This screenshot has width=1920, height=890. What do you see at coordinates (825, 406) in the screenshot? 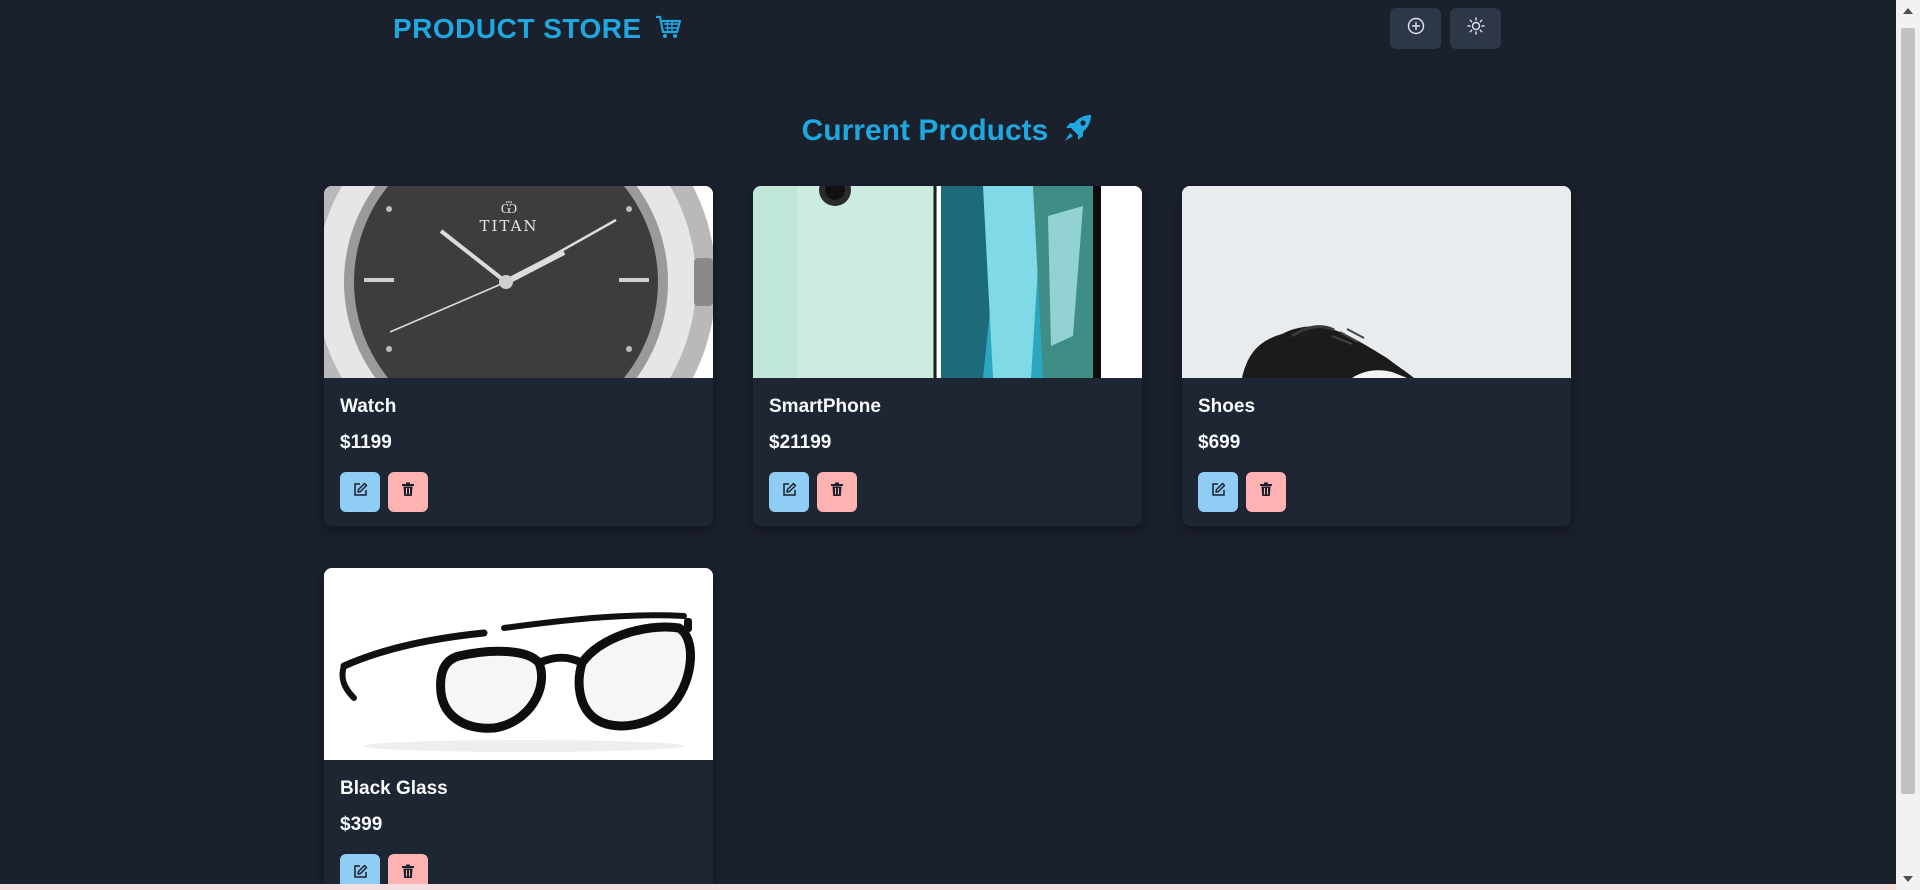
I see `product-name: SmartPhone` at bounding box center [825, 406].